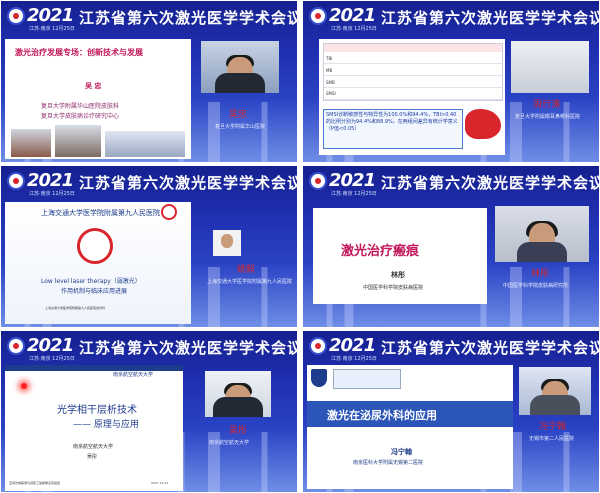  I want to click on topic-chinese: 作用机制与临床应用进展, so click(94, 291).